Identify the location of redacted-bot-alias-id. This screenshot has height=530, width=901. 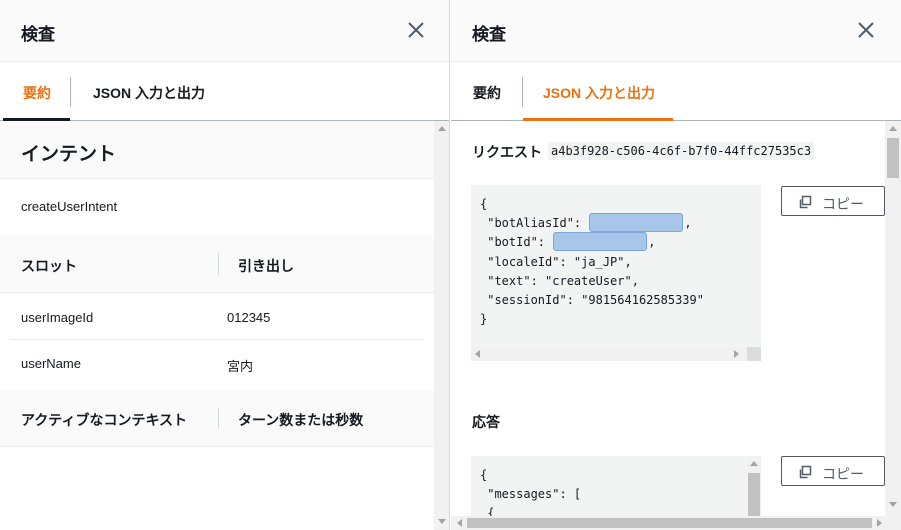
(636, 222).